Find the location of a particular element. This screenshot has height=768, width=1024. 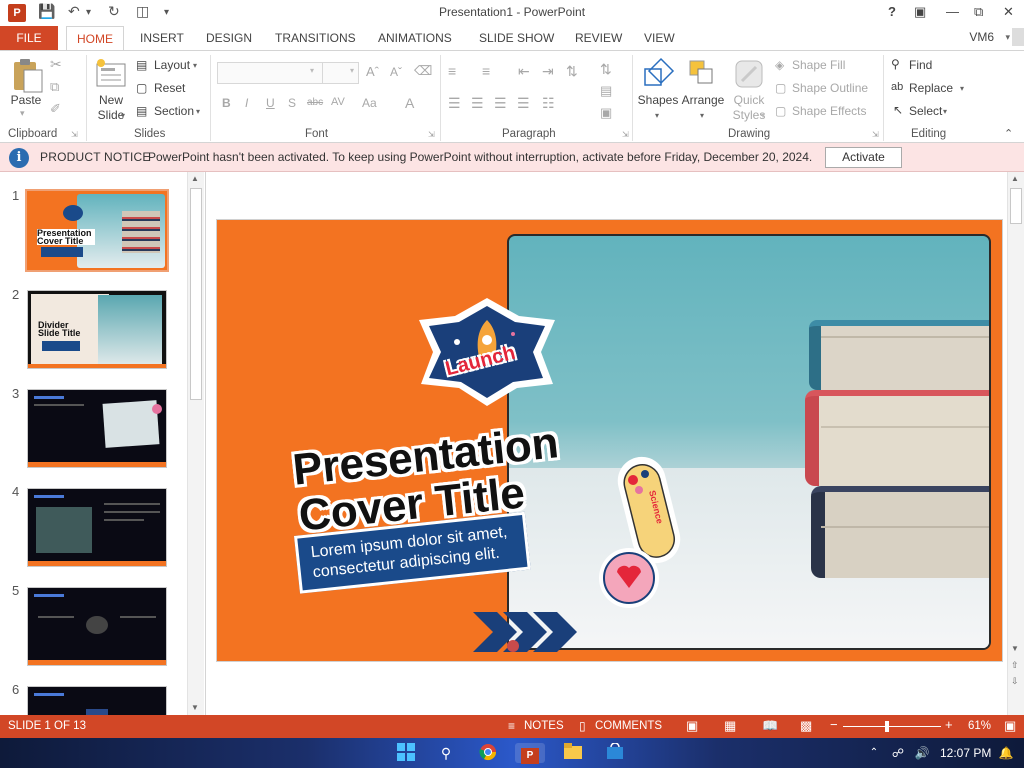

shape-effects-button: Shape Effects is located at coordinates (829, 111).